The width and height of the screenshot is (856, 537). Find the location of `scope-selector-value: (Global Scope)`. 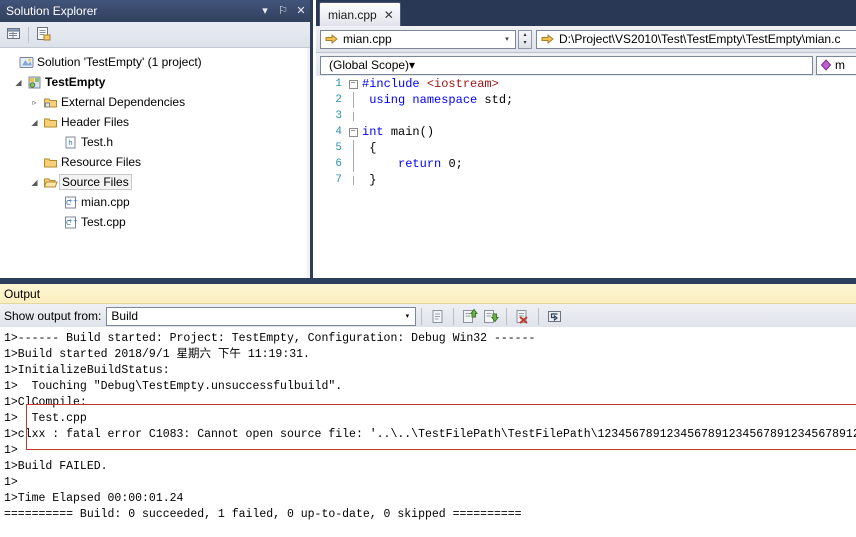

scope-selector-value: (Global Scope) is located at coordinates (369, 65).